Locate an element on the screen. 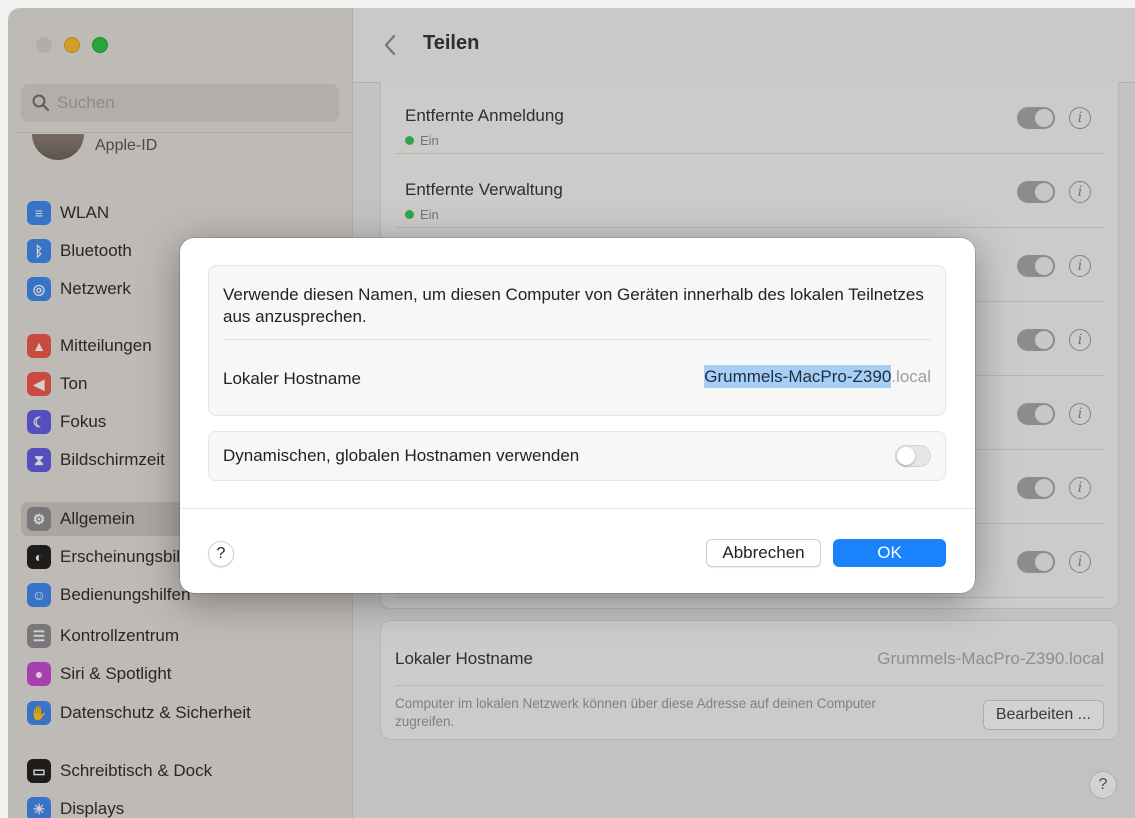  dynamic-hostname-toggle is located at coordinates (913, 456).